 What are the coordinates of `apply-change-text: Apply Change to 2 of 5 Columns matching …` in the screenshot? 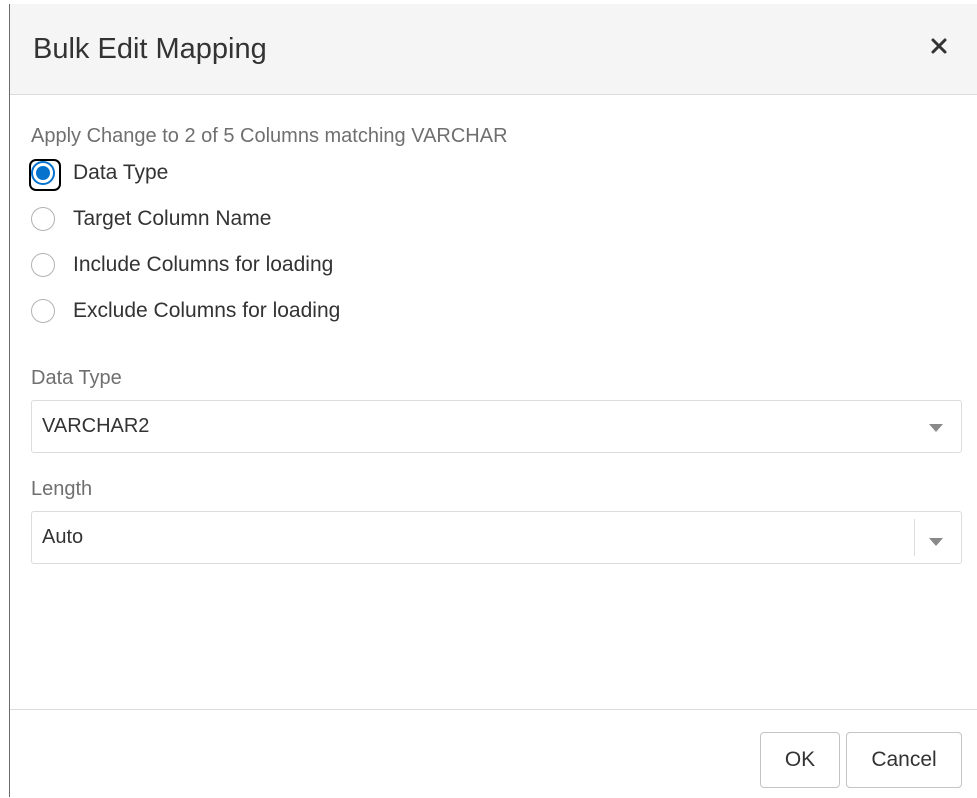 It's located at (269, 136).